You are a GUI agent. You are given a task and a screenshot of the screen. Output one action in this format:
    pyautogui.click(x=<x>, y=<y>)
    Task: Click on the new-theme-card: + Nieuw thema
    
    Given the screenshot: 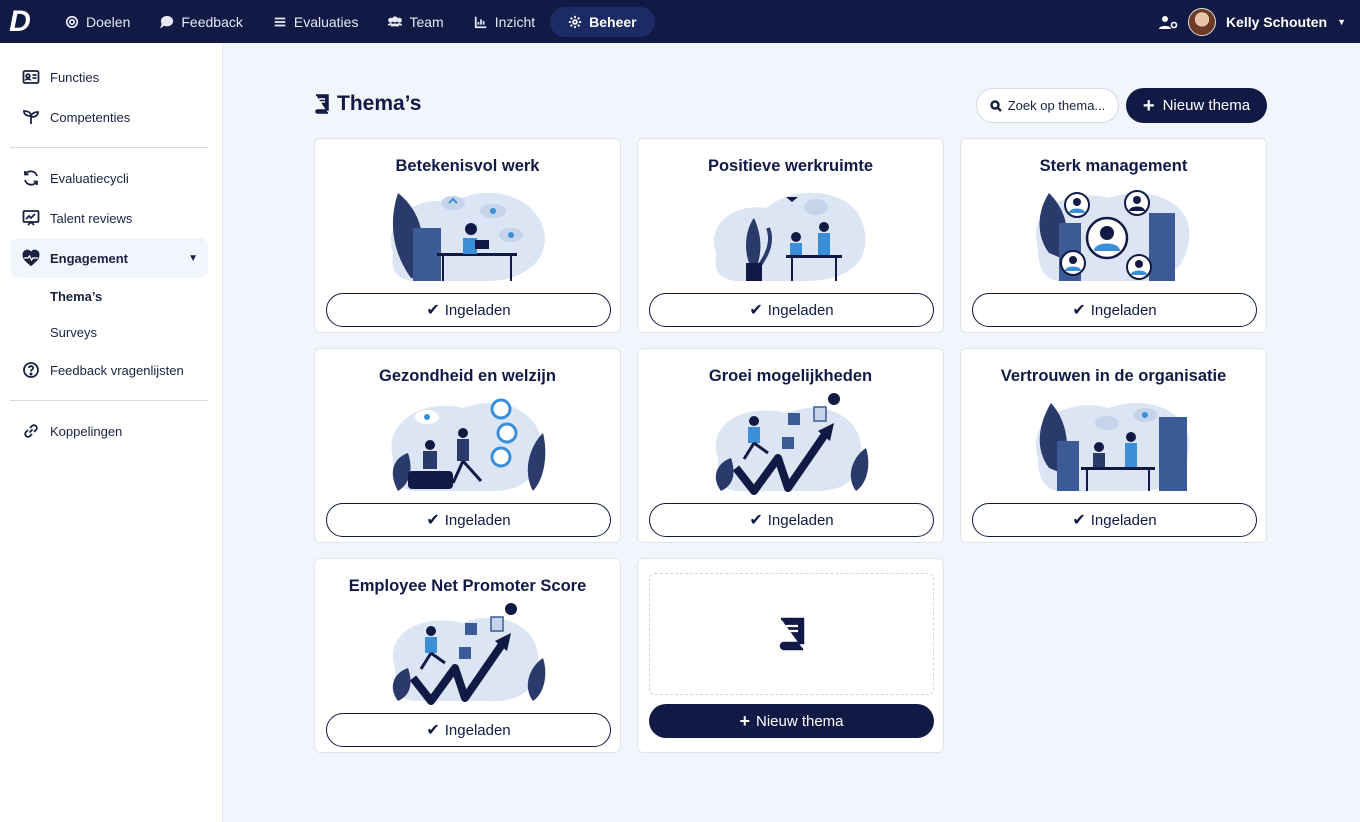 What is the action you would take?
    pyautogui.click(x=790, y=655)
    